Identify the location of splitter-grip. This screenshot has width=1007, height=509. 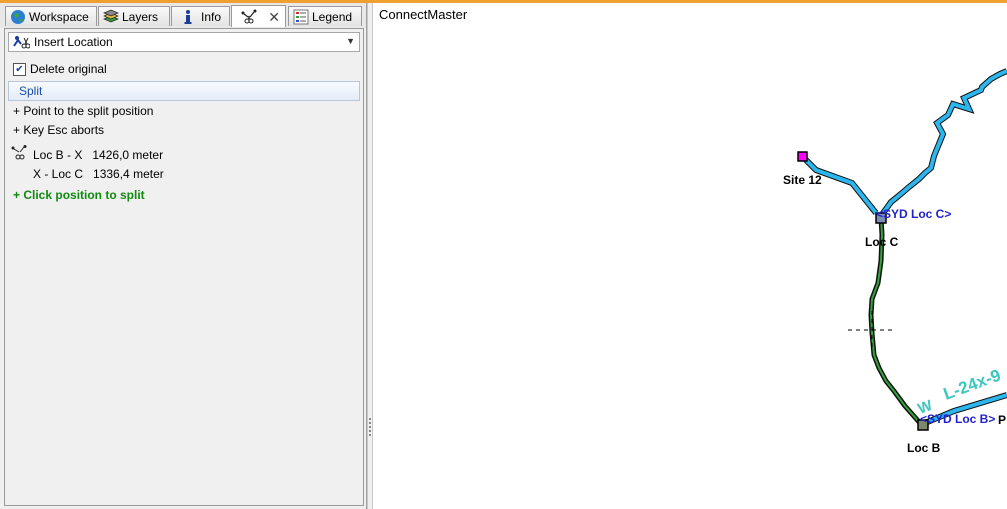
(371, 427).